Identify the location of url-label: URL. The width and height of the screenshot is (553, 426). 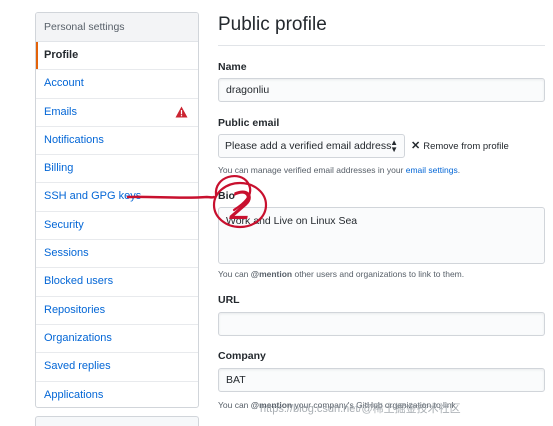
(229, 300).